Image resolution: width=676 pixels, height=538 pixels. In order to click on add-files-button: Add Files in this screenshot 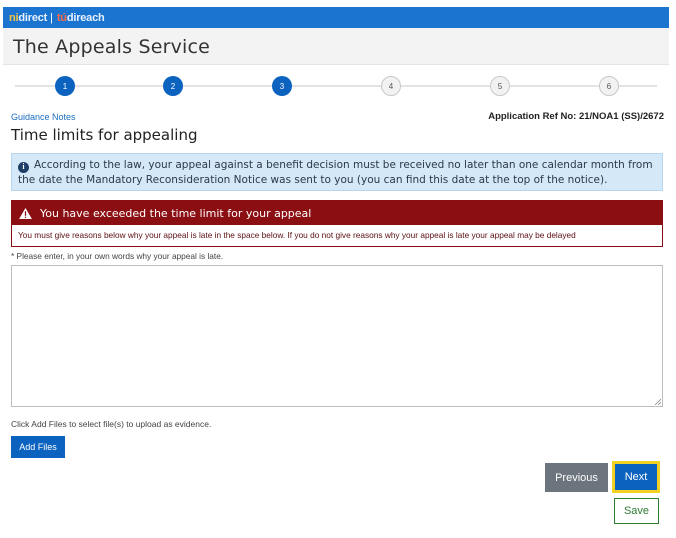, I will do `click(38, 447)`.